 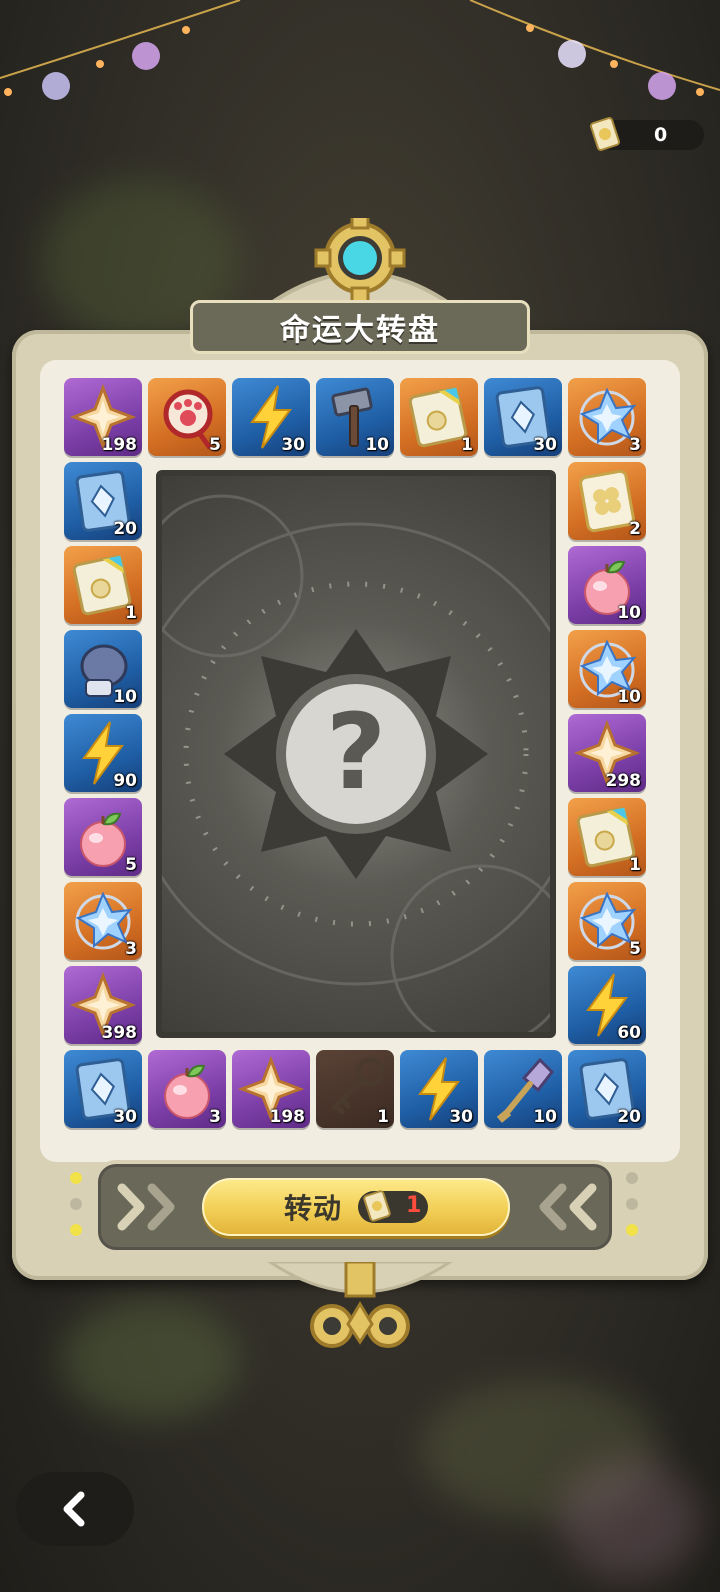 I want to click on question-mark: ?, so click(x=356, y=752).